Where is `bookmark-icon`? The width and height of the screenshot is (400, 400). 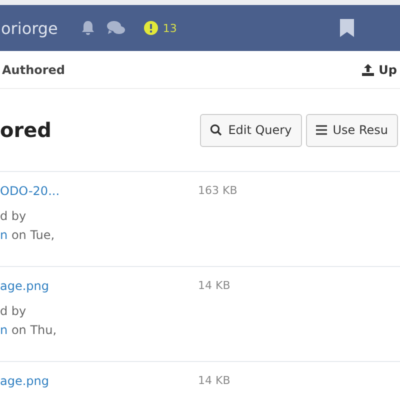
bookmark-icon is located at coordinates (347, 28).